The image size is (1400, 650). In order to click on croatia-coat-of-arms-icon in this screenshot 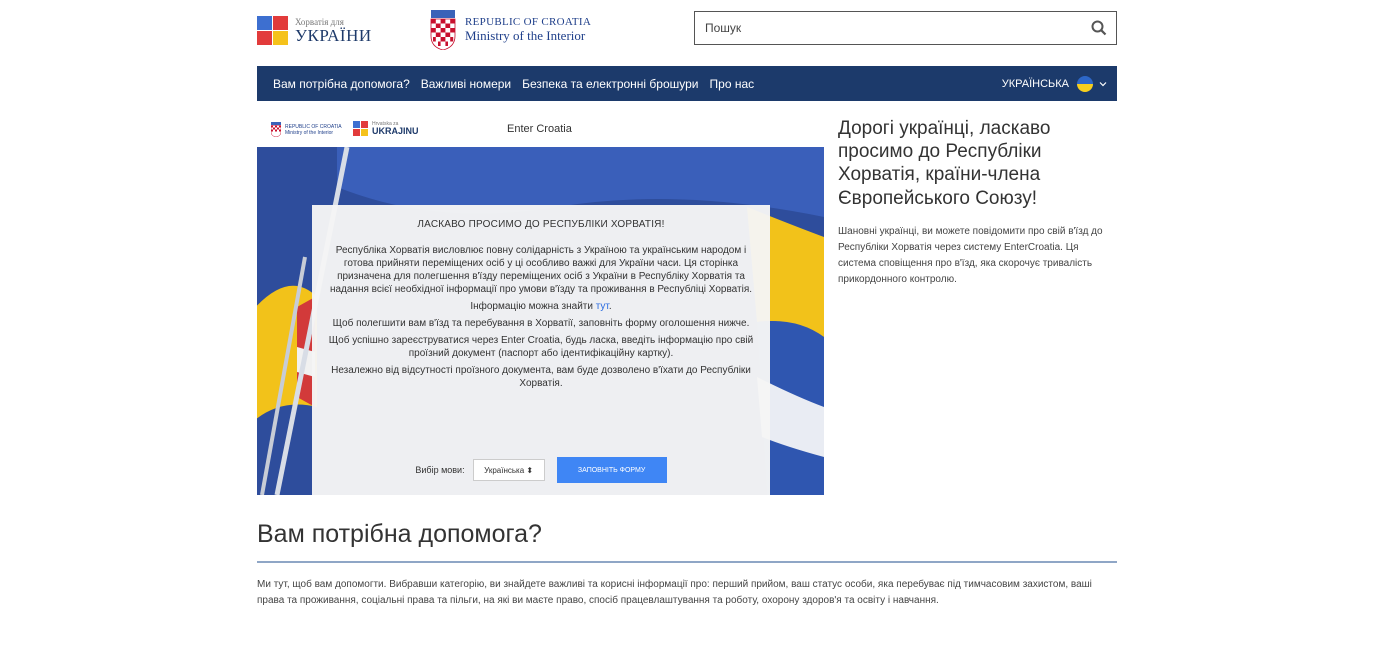, I will do `click(443, 30)`.